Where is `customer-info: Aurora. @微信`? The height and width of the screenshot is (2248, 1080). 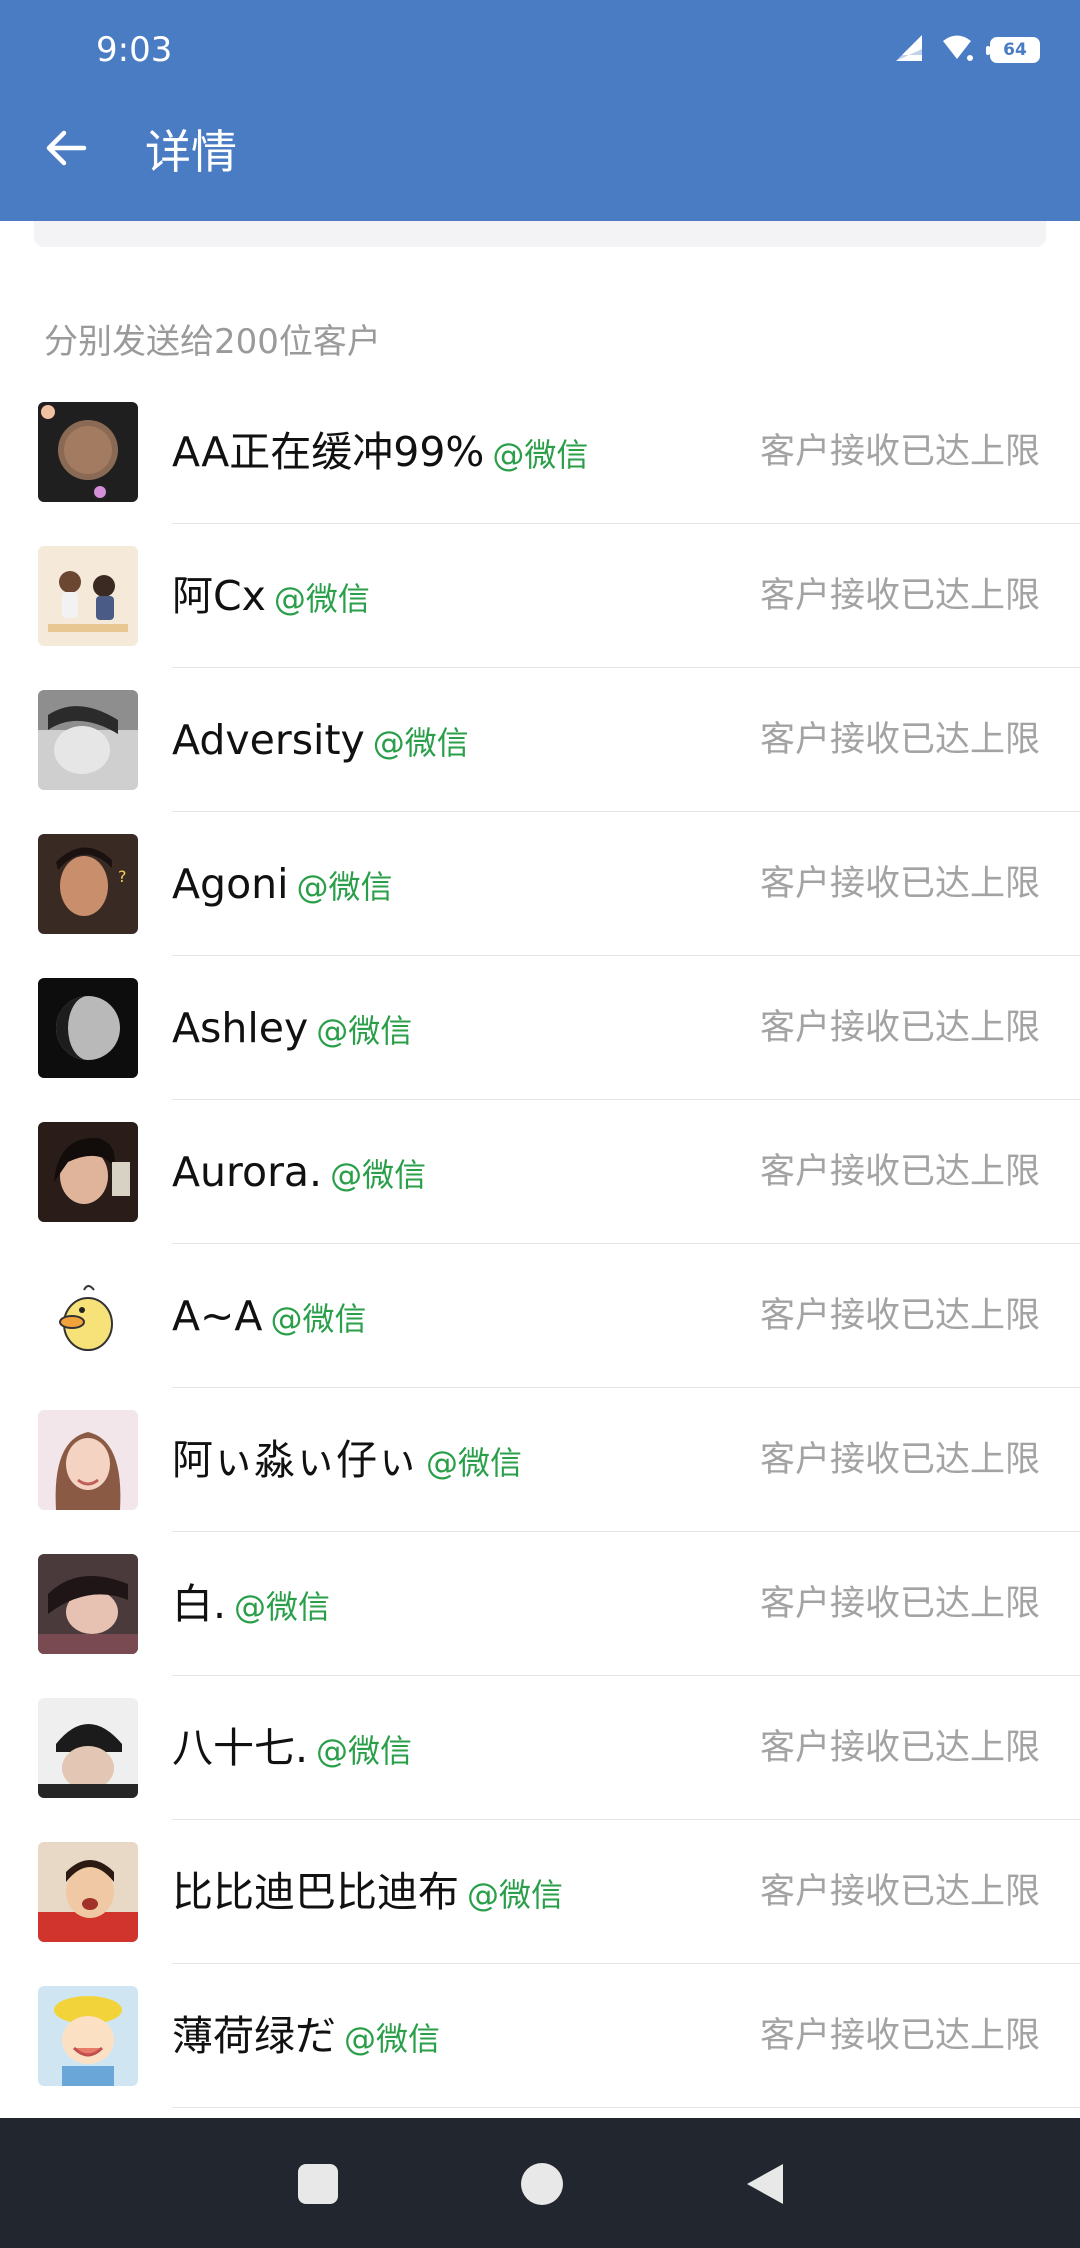 customer-info: Aurora. @微信 is located at coordinates (299, 1172).